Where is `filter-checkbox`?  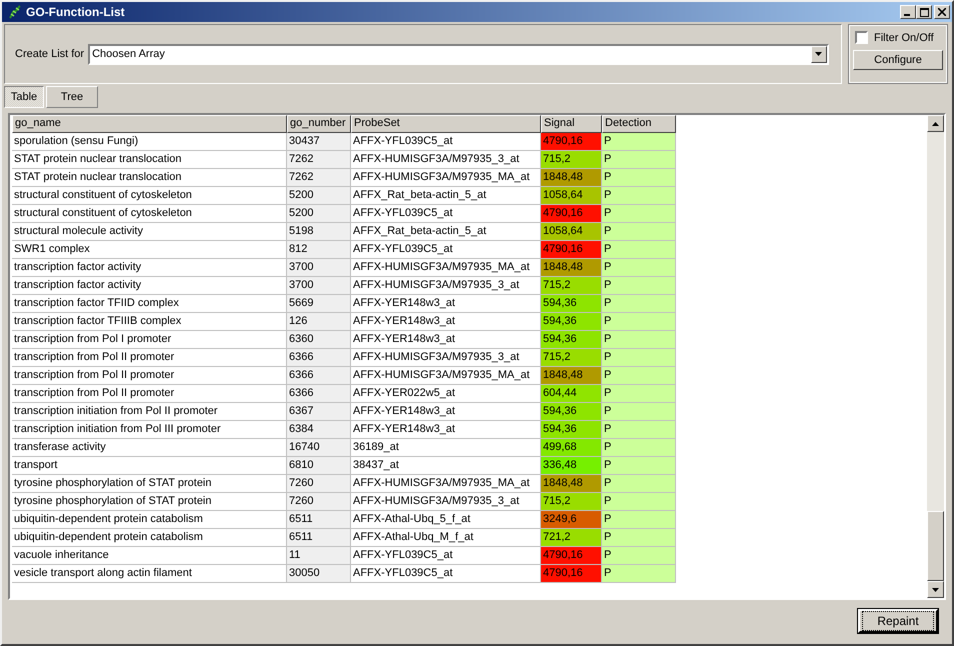
filter-checkbox is located at coordinates (861, 37).